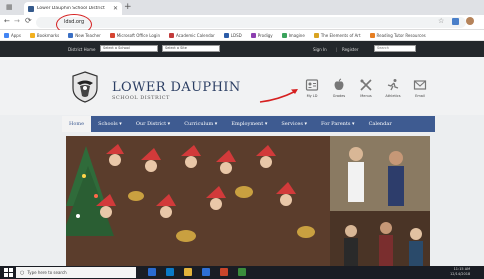 This screenshot has height=279, width=484. What do you see at coordinates (115, 8) in the screenshot?
I see `tab-close-icon: ✕` at bounding box center [115, 8].